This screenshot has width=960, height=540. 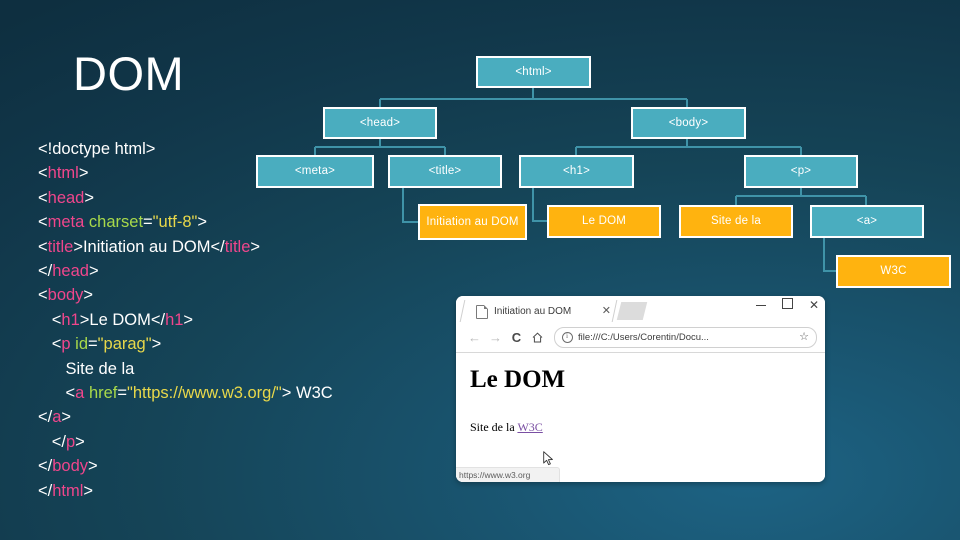 I want to click on tree-node-html: <html>, so click(x=533, y=72).